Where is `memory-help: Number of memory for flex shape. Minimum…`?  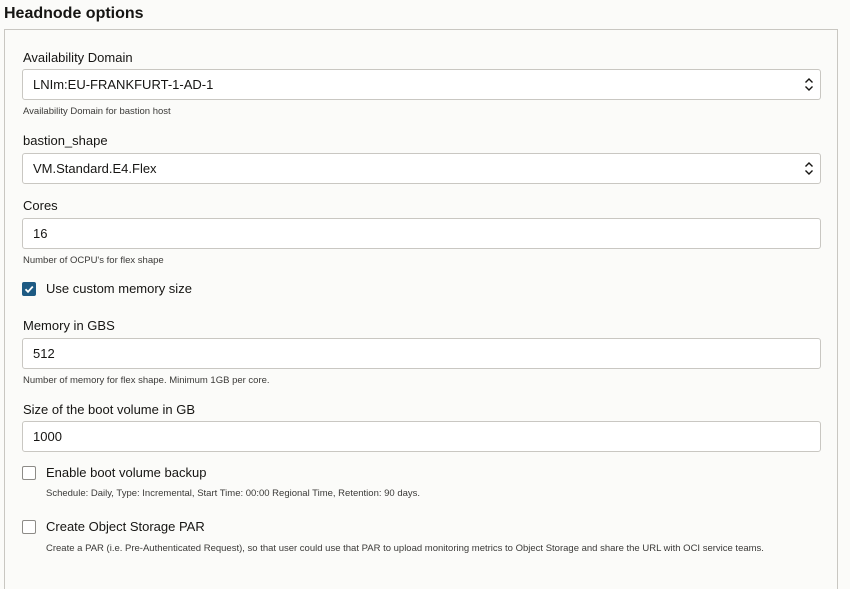 memory-help: Number of memory for flex shape. Minimum… is located at coordinates (146, 380).